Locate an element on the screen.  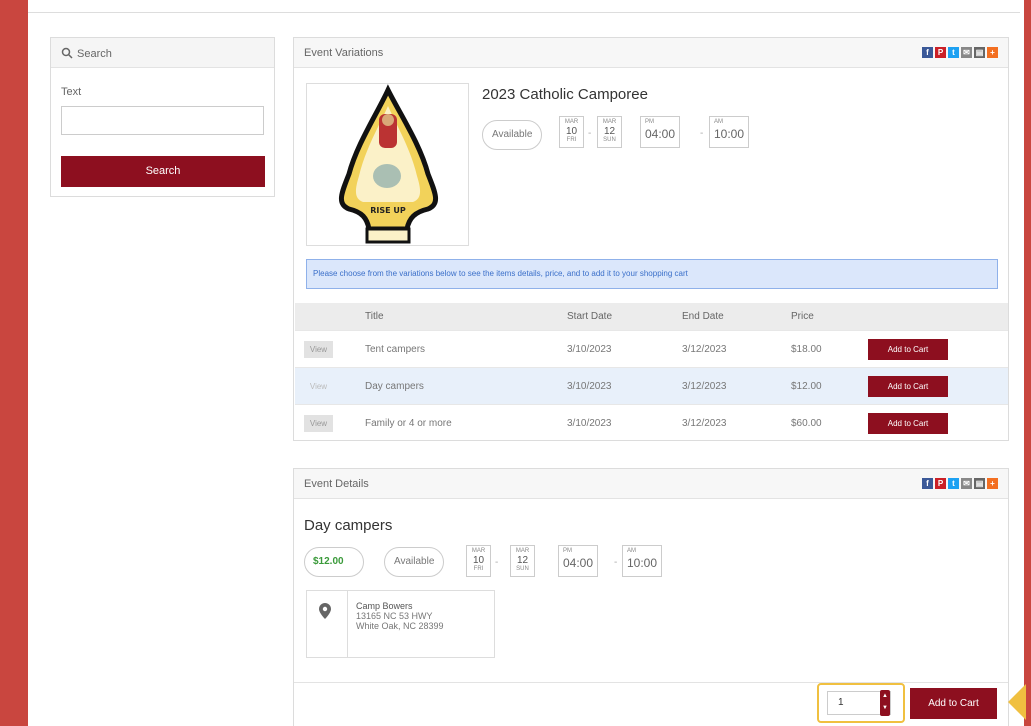
right-accent-bar is located at coordinates (1027, 363).